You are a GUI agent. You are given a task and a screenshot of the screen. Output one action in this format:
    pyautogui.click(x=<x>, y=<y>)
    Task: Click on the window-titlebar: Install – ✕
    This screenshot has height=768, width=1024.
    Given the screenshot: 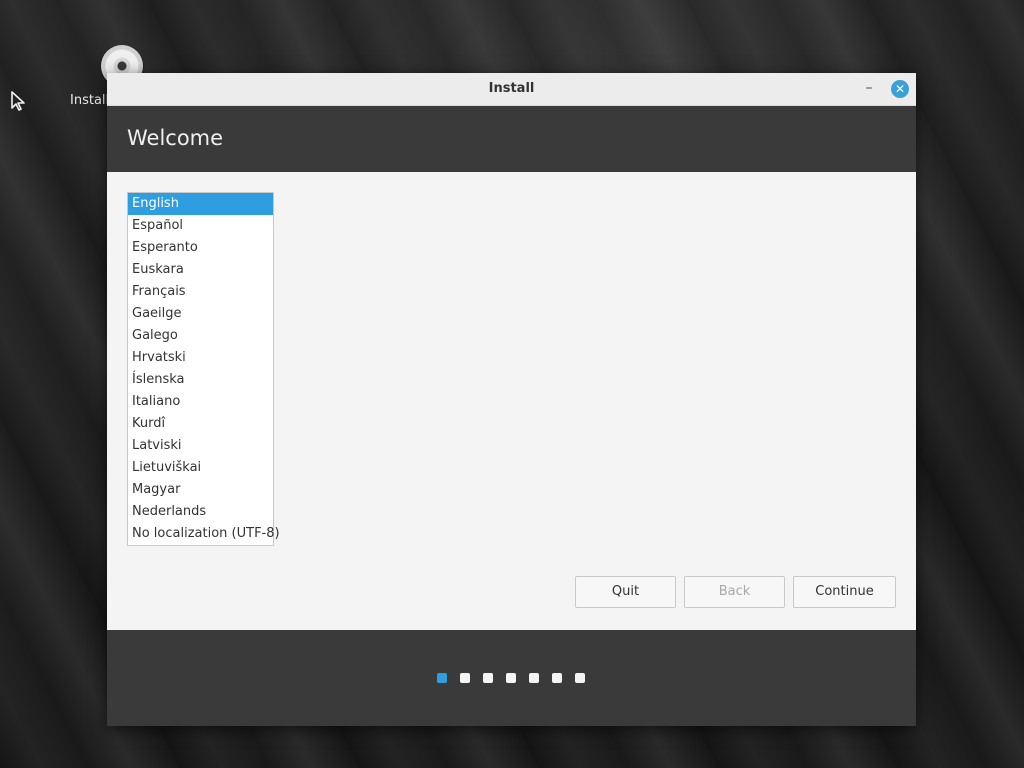 What is the action you would take?
    pyautogui.click(x=511, y=89)
    